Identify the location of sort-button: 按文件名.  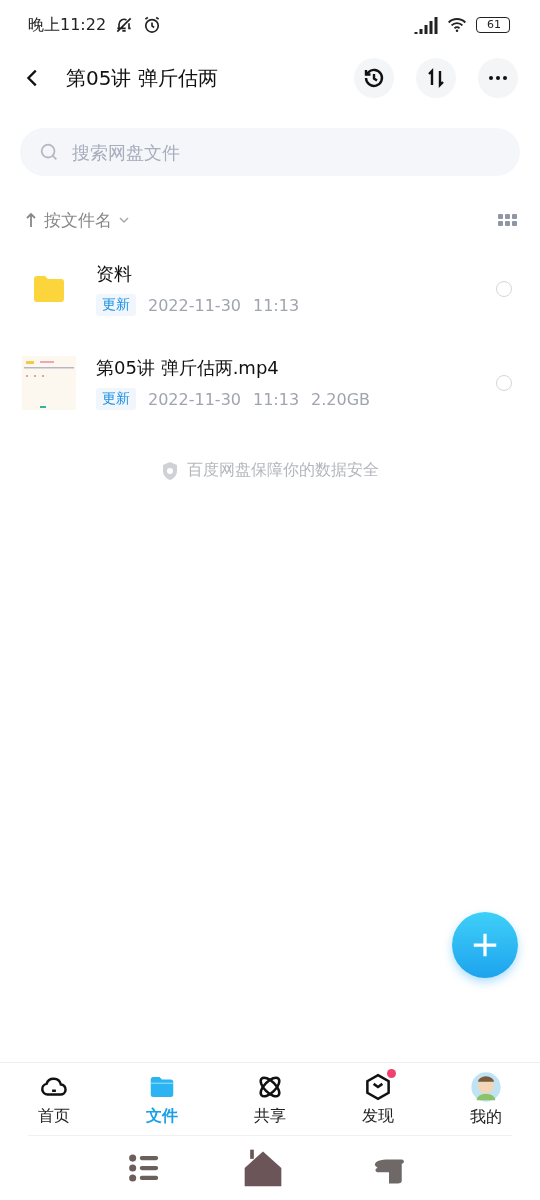
(77, 220).